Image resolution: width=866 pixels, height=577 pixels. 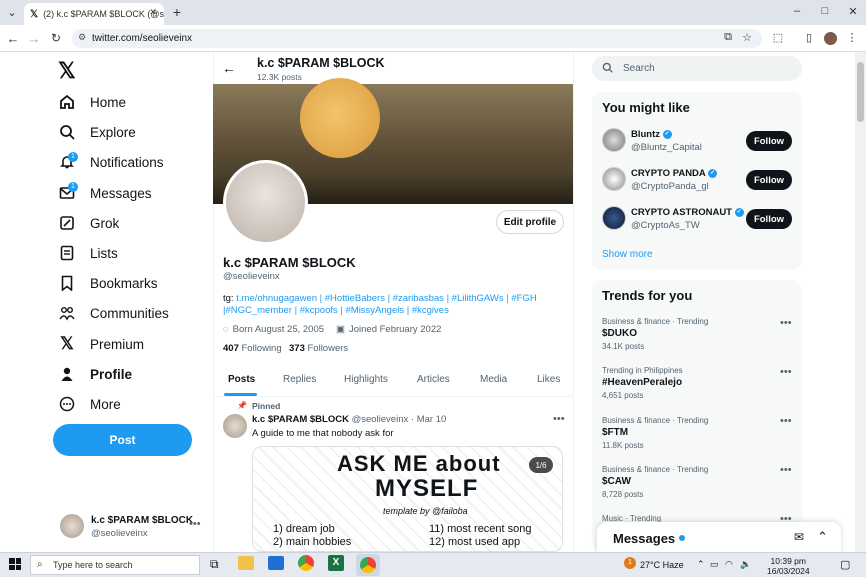 What do you see at coordinates (40, 564) in the screenshot?
I see `search-icon: ⌕` at bounding box center [40, 564].